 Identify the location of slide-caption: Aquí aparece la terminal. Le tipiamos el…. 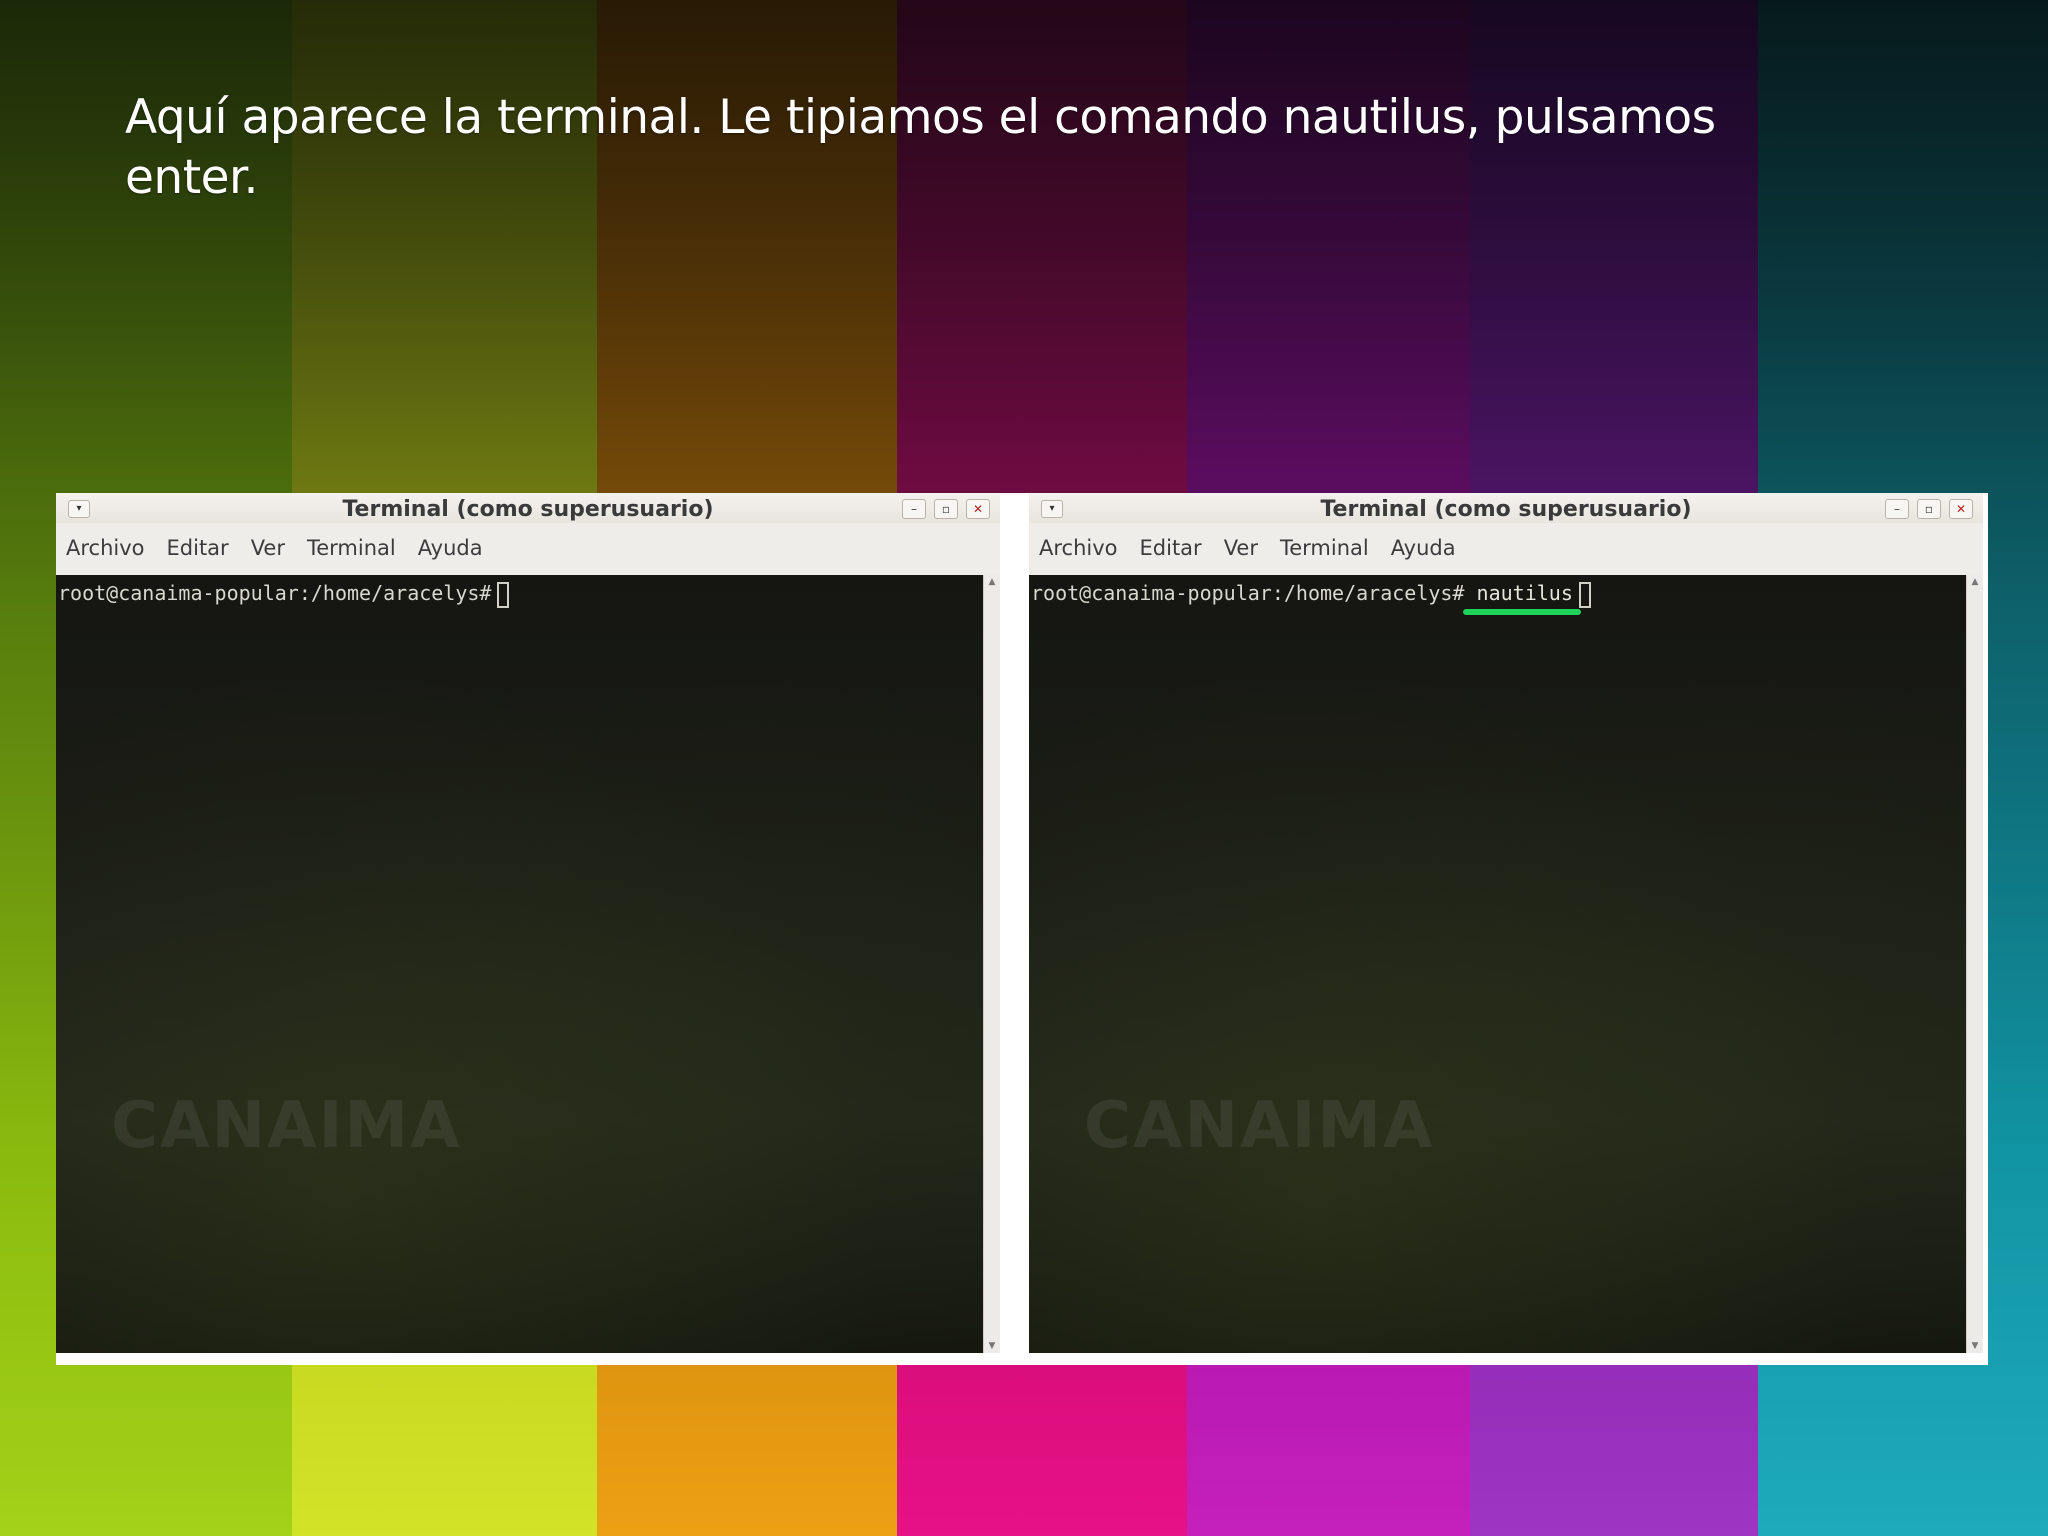
(920, 147).